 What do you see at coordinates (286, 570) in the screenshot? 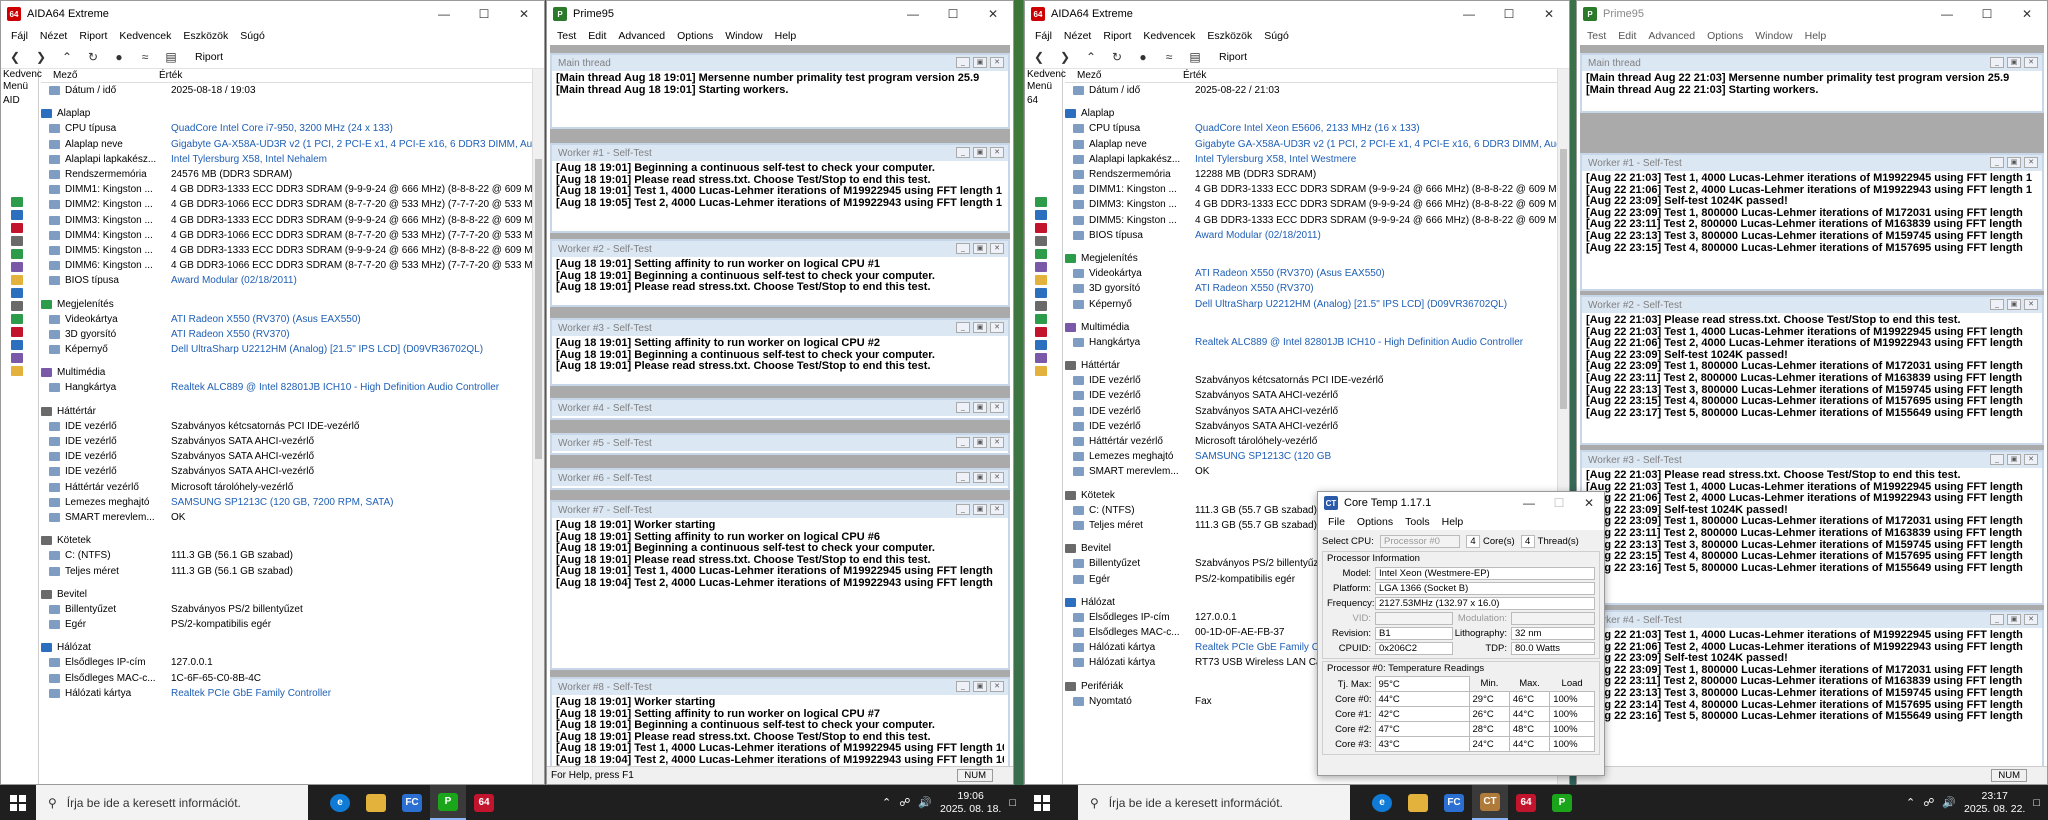
I see `detail-row: Teljes méret 111.3 GB (56.1 GB szabad)` at bounding box center [286, 570].